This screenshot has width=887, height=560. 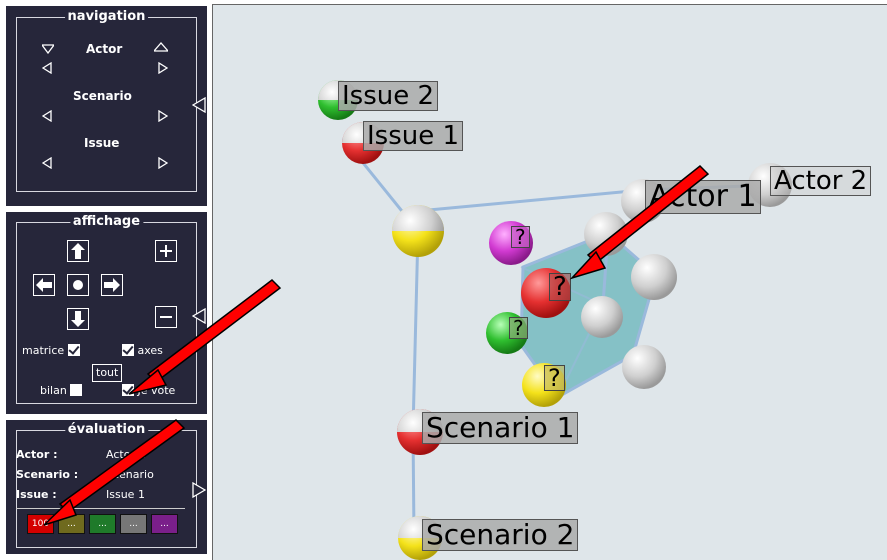 I want to click on matrice-checkbox, so click(x=73, y=350).